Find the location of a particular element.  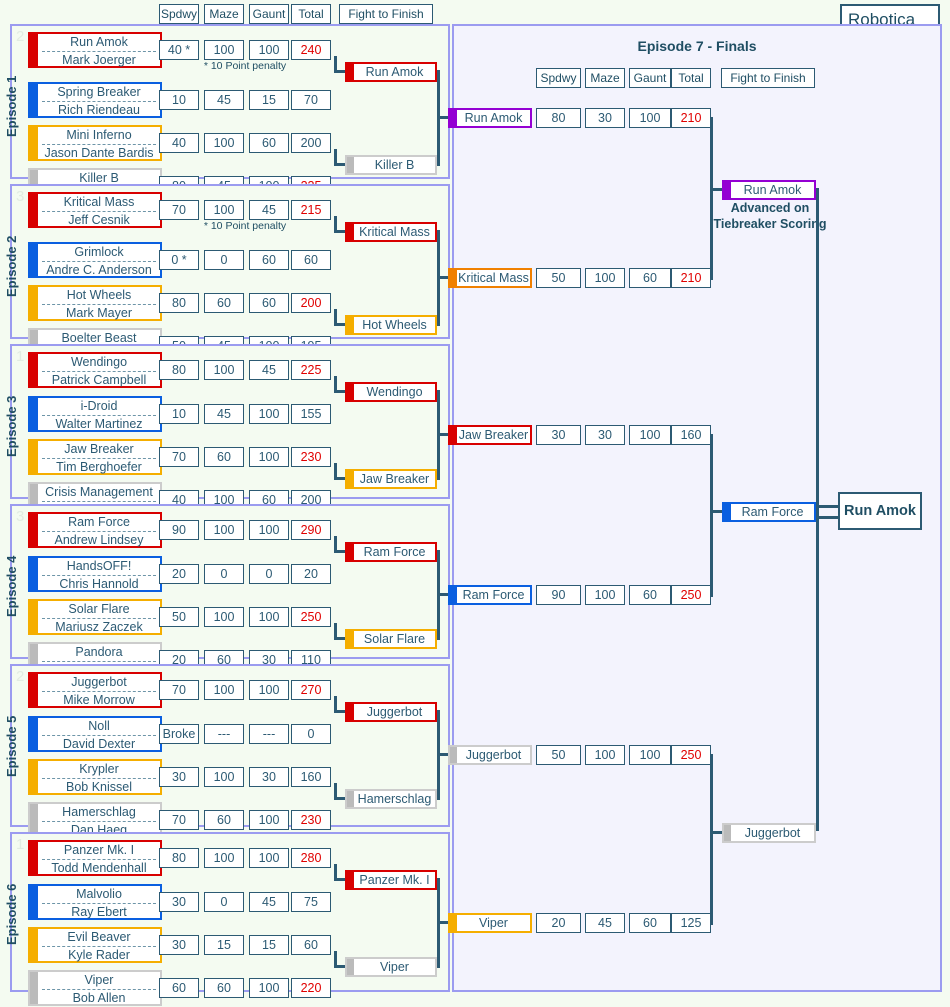

driver-name: Rich Riendeau is located at coordinates (99, 110).